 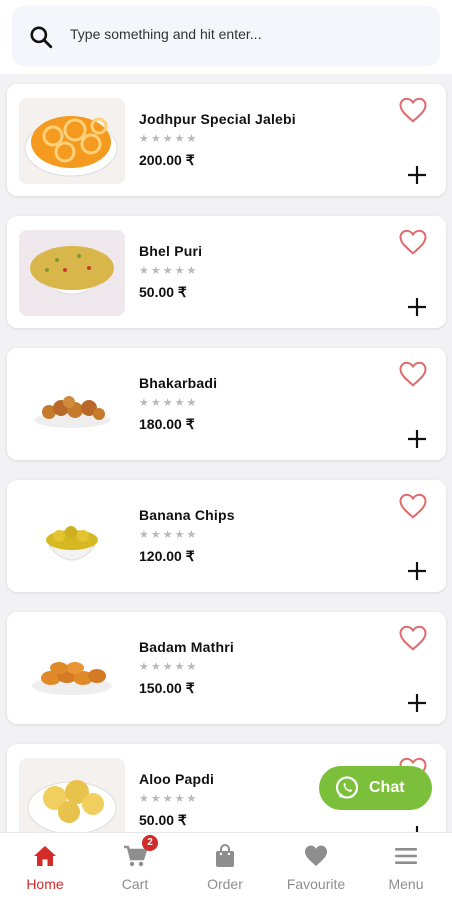 I want to click on menu-icon, so click(x=406, y=856).